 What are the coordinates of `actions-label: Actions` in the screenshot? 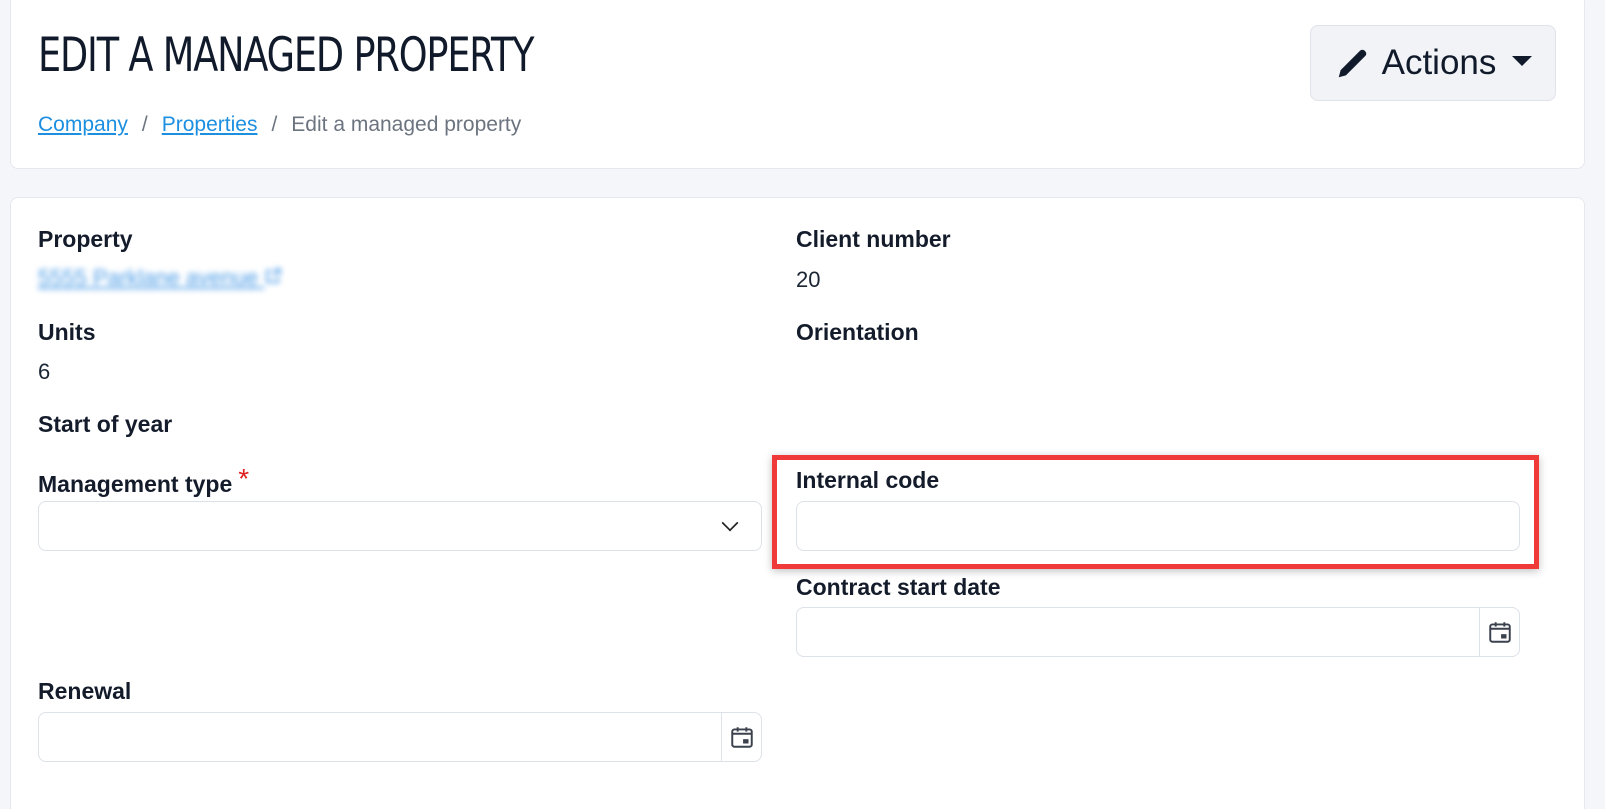 It's located at (1439, 62).